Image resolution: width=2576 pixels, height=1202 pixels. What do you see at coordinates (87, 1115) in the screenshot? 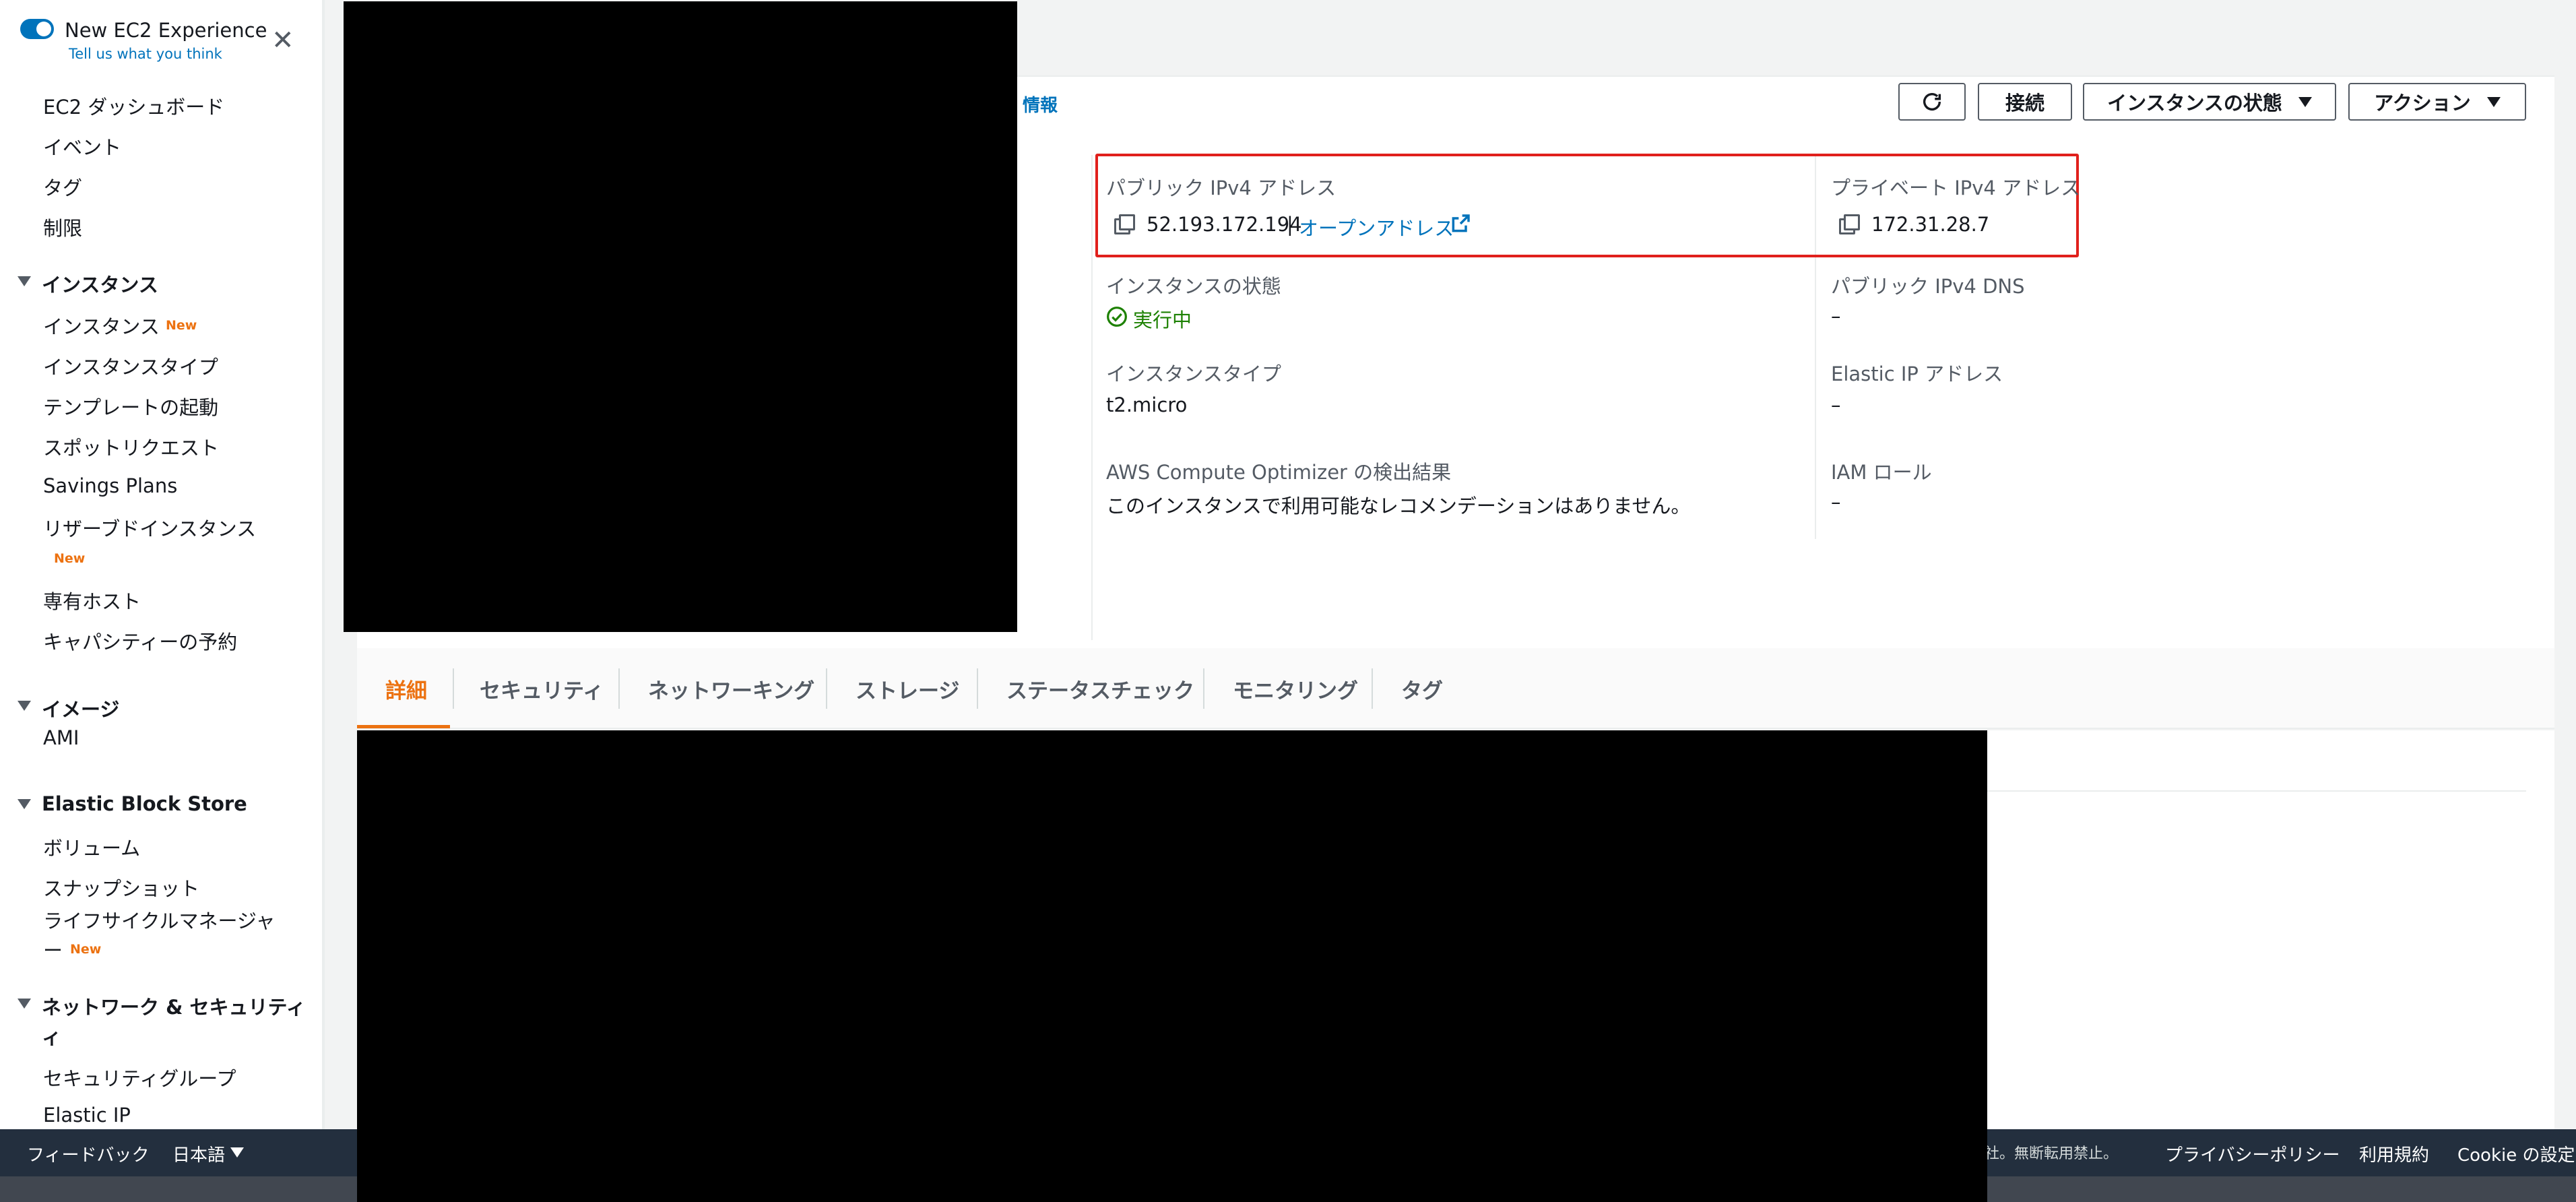
I see `sidebar-item-elastic-ip: Elastic IP` at bounding box center [87, 1115].